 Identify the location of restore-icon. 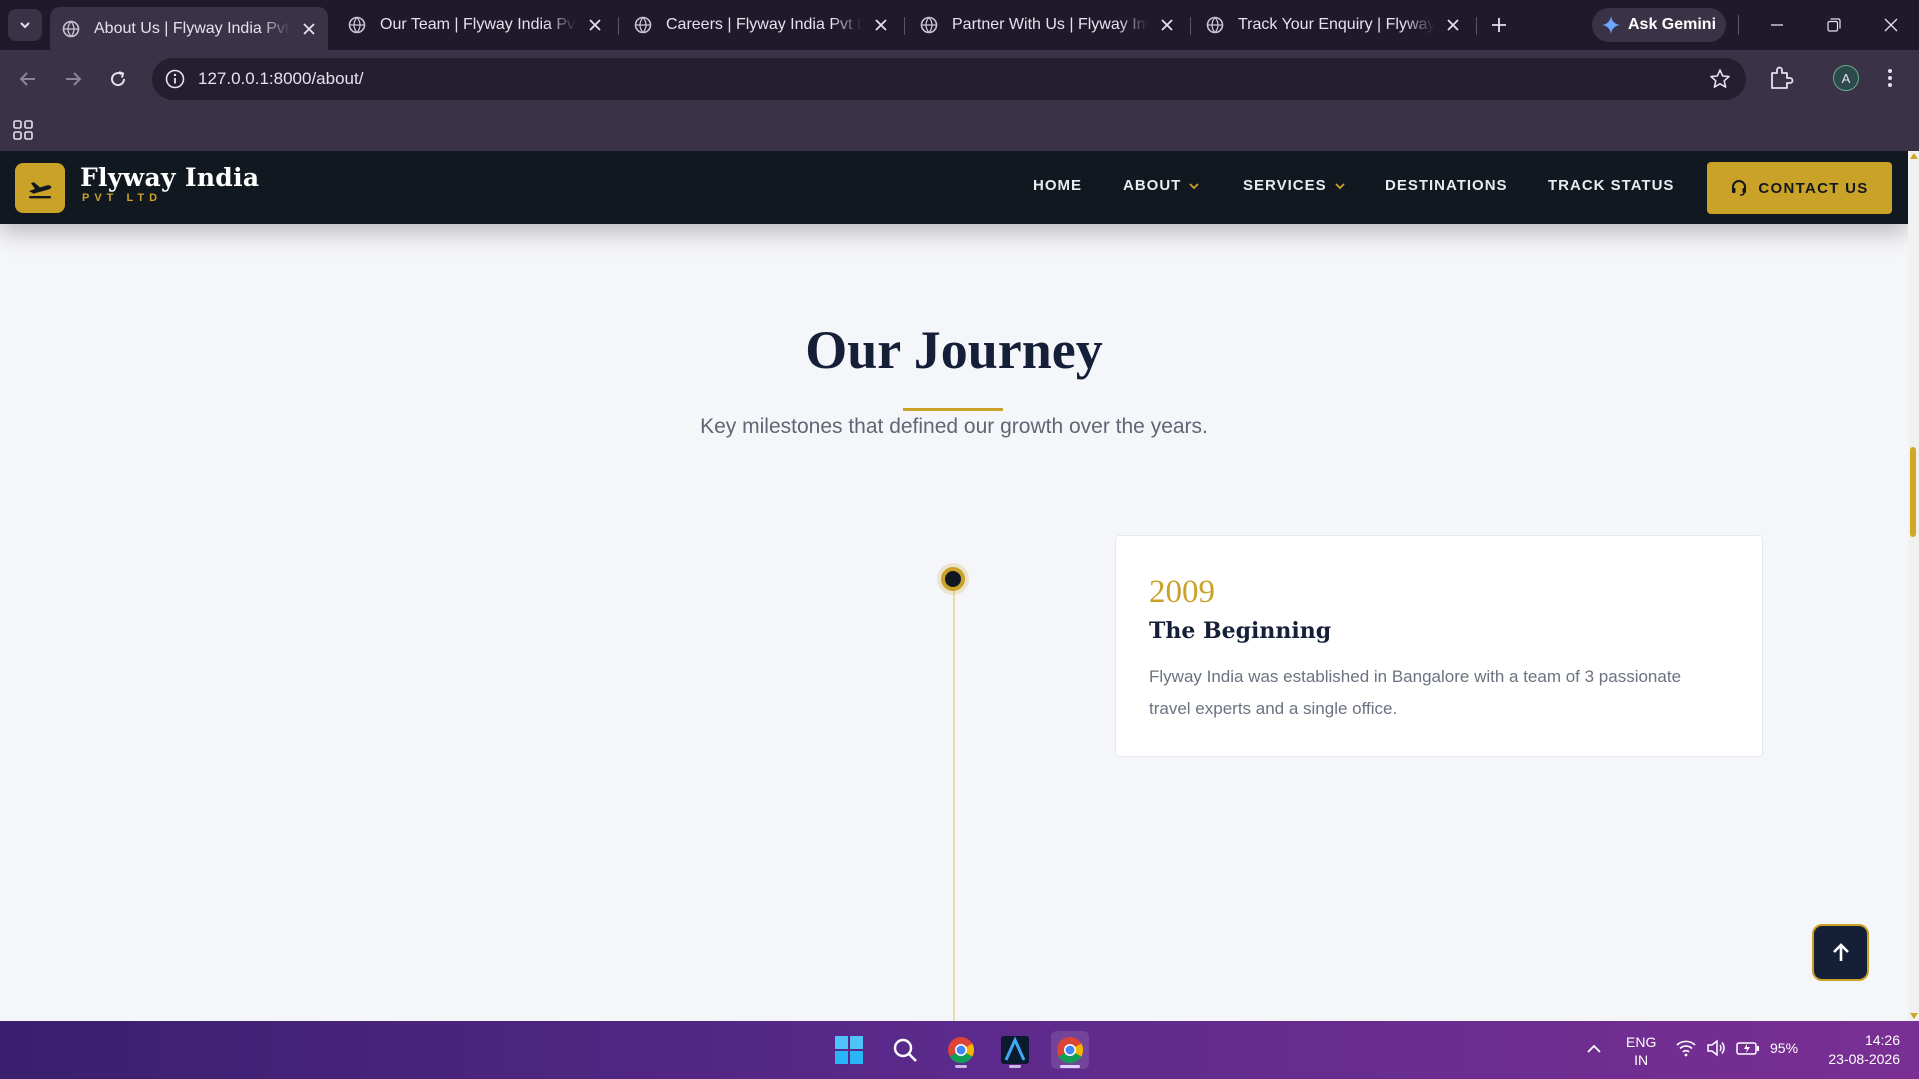
(1834, 25).